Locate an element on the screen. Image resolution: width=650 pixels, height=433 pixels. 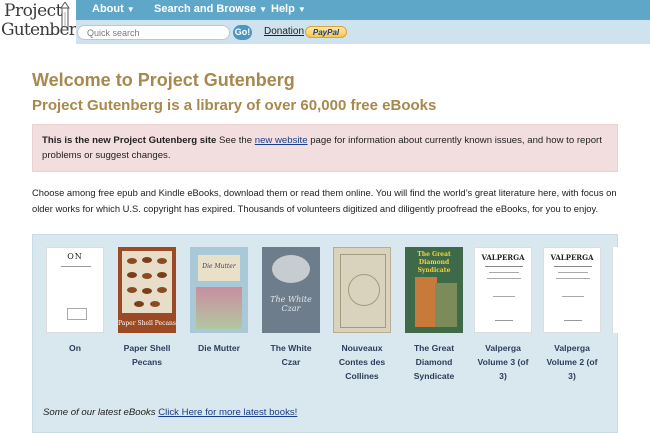
notice-bold: This is the new Project Gutenberg site is located at coordinates (129, 140).